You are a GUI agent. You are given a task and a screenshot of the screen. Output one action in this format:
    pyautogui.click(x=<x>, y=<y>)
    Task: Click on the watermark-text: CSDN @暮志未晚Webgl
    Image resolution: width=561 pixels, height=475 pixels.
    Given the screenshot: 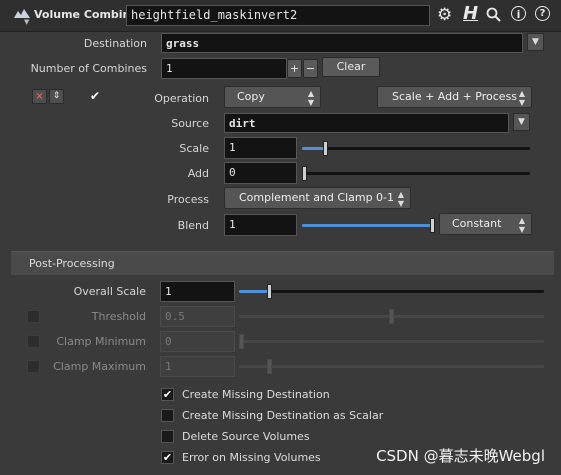 What is the action you would take?
    pyautogui.click(x=460, y=456)
    